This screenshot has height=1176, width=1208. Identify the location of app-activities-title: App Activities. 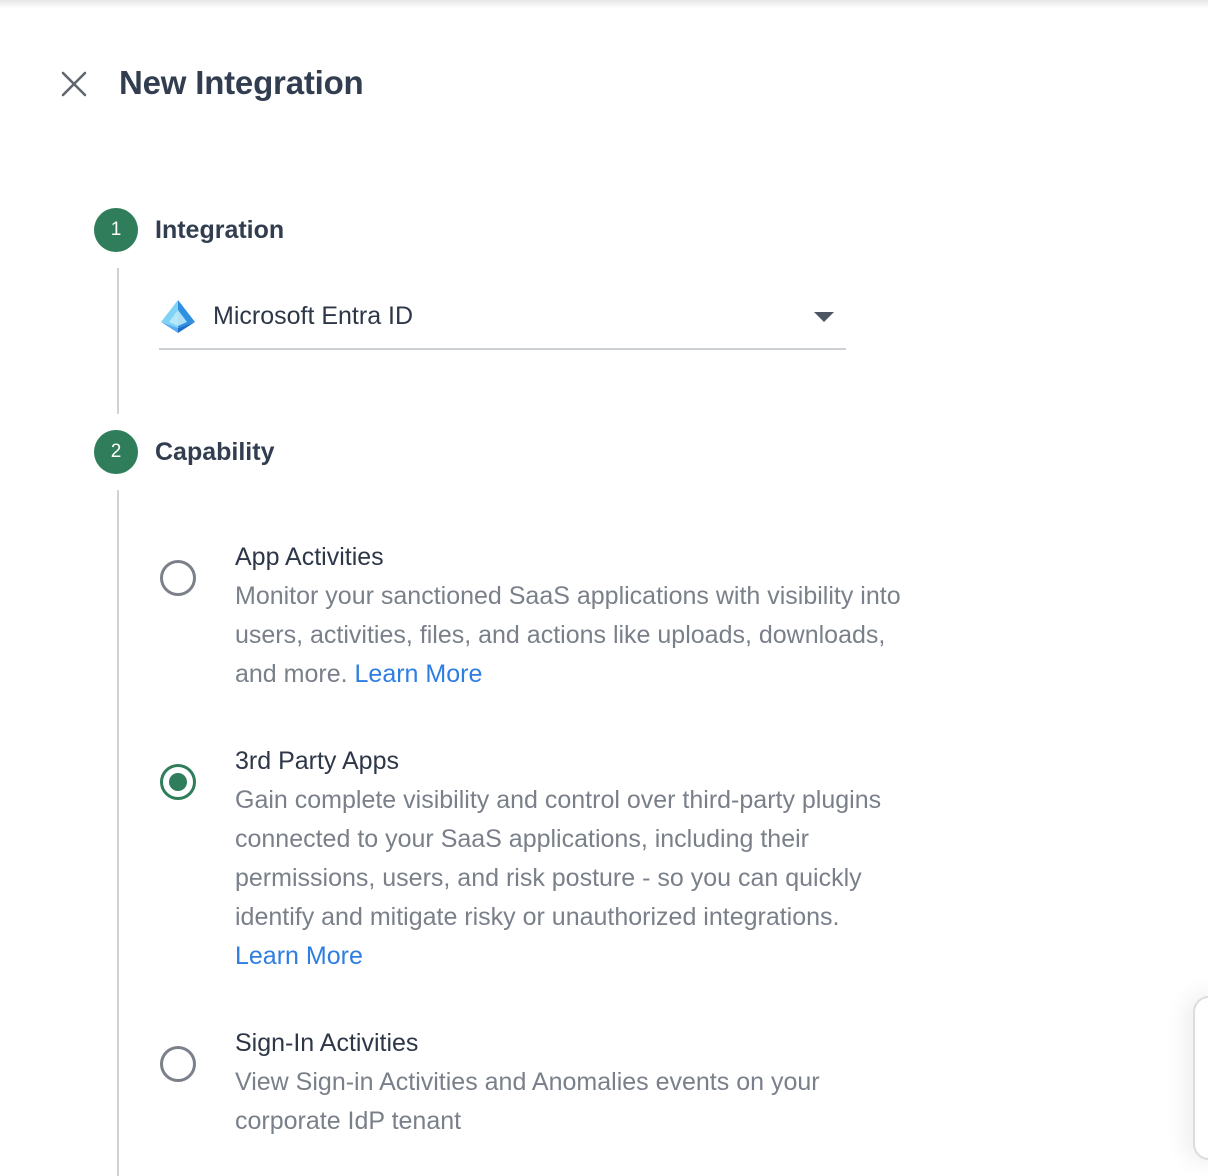
(309, 557).